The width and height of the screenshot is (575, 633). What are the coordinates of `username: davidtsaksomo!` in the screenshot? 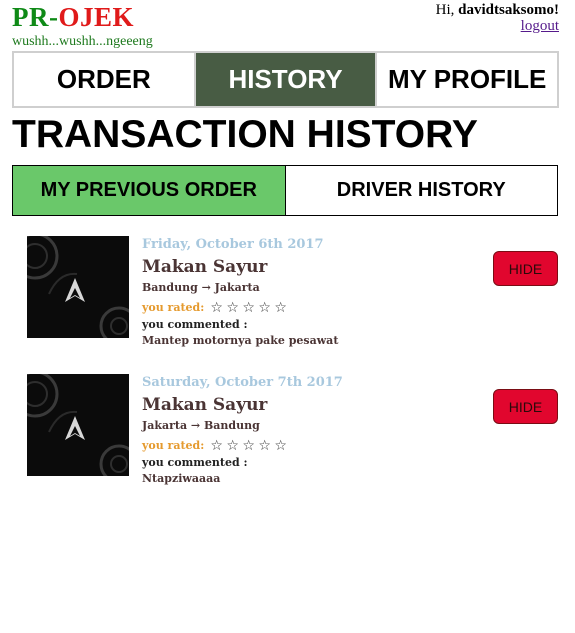 It's located at (508, 10).